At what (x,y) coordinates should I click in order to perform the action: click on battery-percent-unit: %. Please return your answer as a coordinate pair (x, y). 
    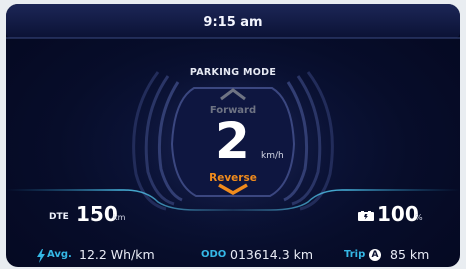
    Looking at the image, I should click on (419, 217).